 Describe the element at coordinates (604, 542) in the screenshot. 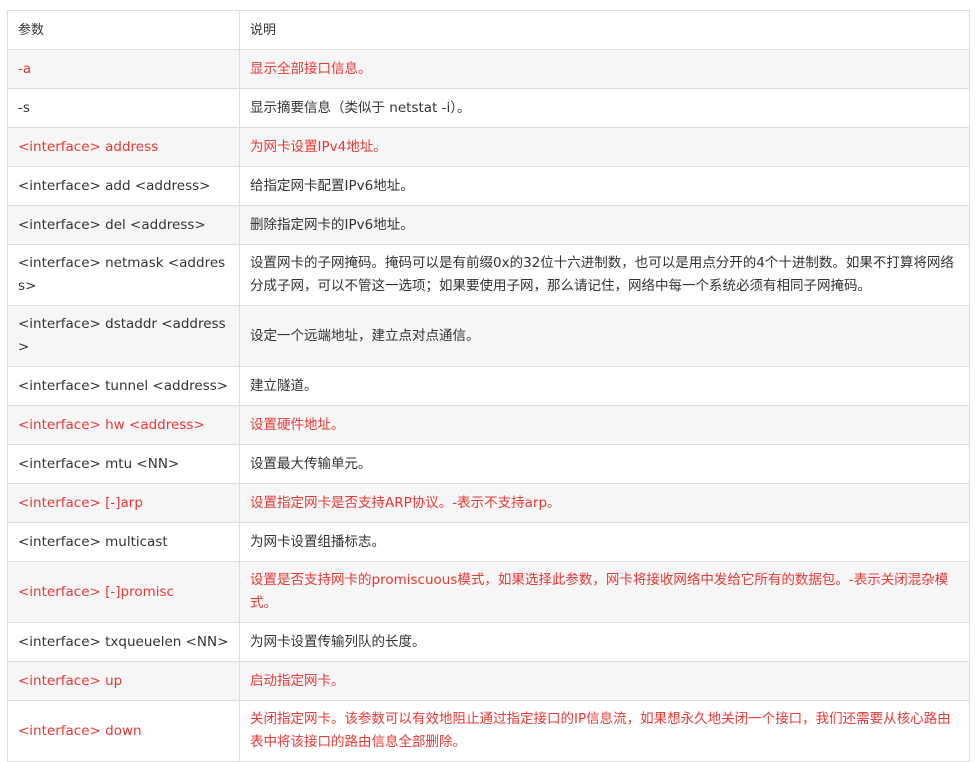

I see `description-cell: 为网卡设置组播标志。` at that location.